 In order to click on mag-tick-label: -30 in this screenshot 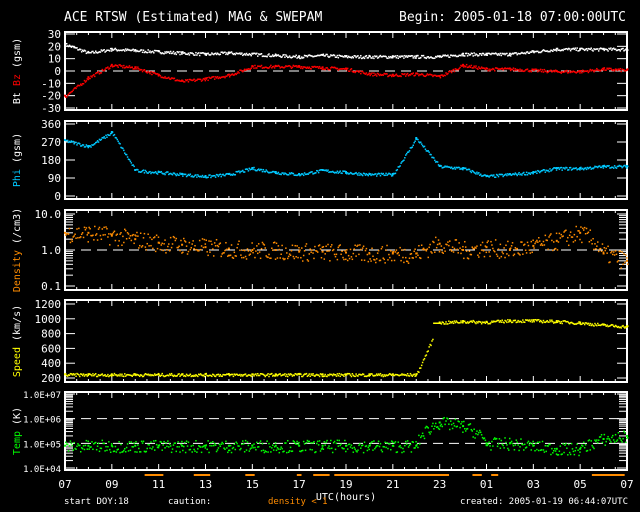, I will do `click(51, 108)`.